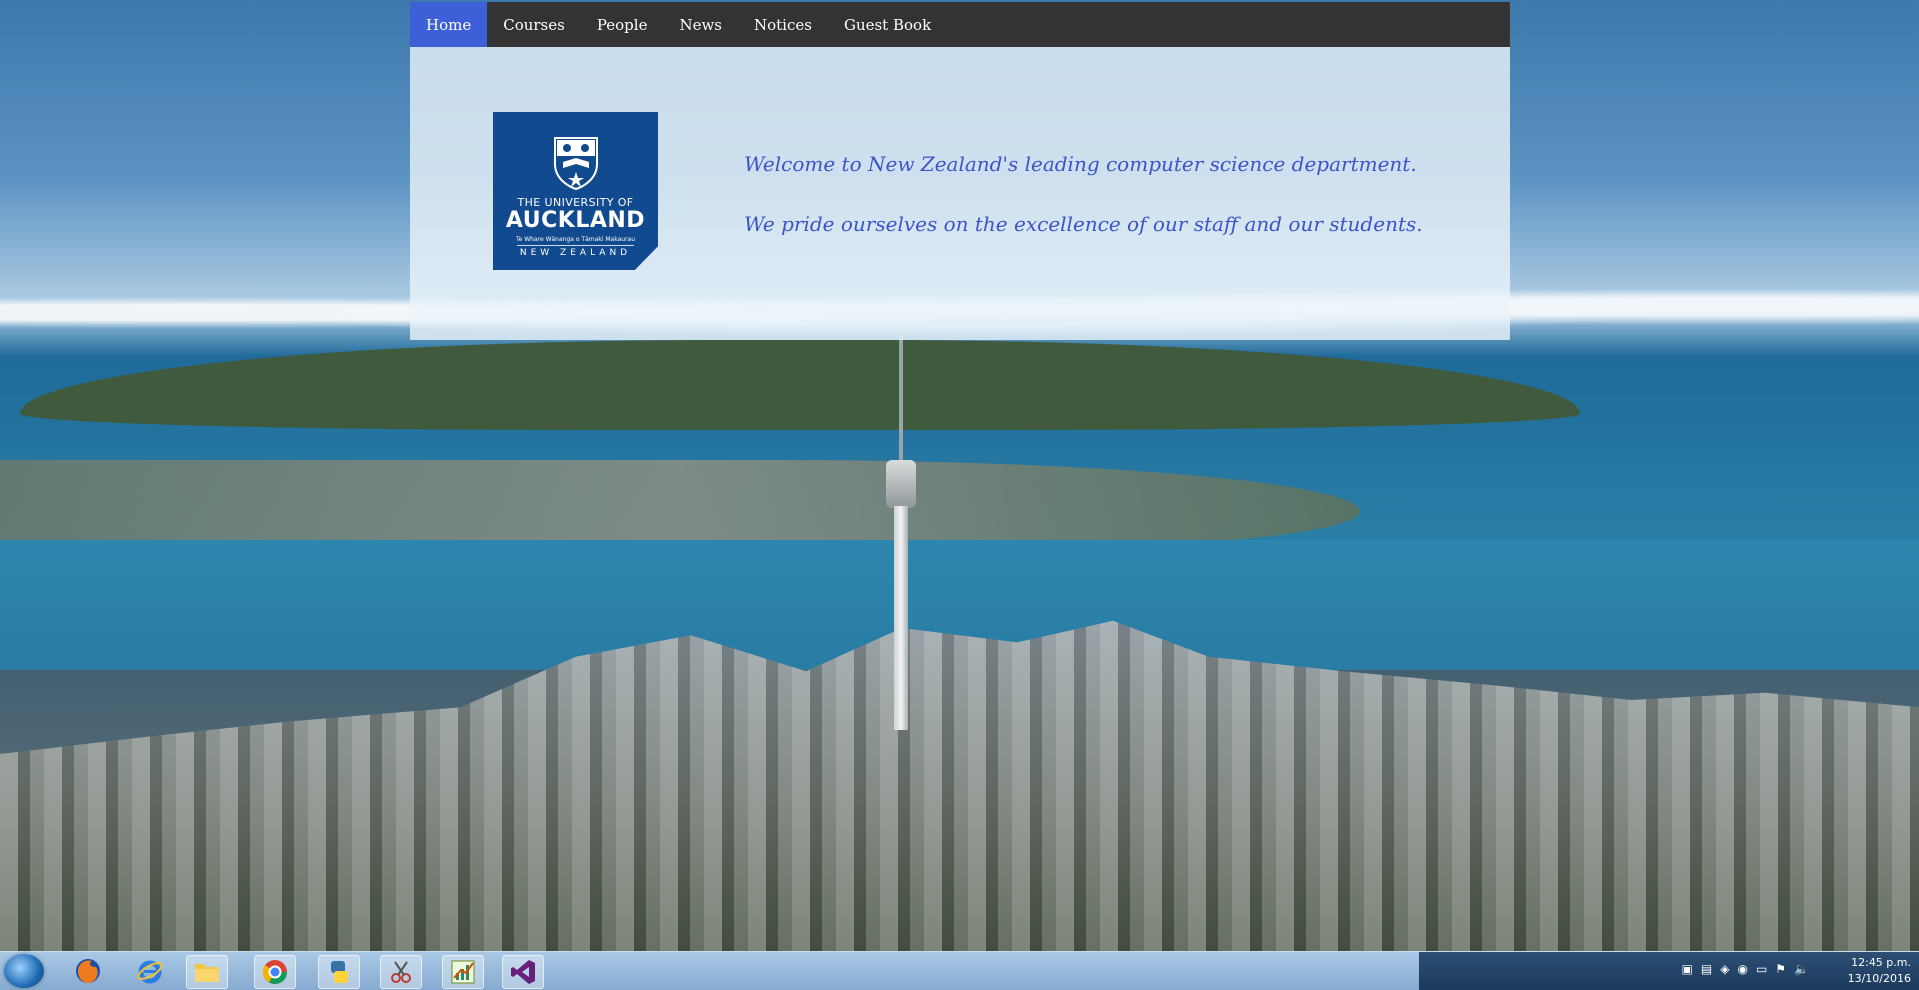 This screenshot has width=1919, height=990. I want to click on display-icon: ▭, so click(1761, 969).